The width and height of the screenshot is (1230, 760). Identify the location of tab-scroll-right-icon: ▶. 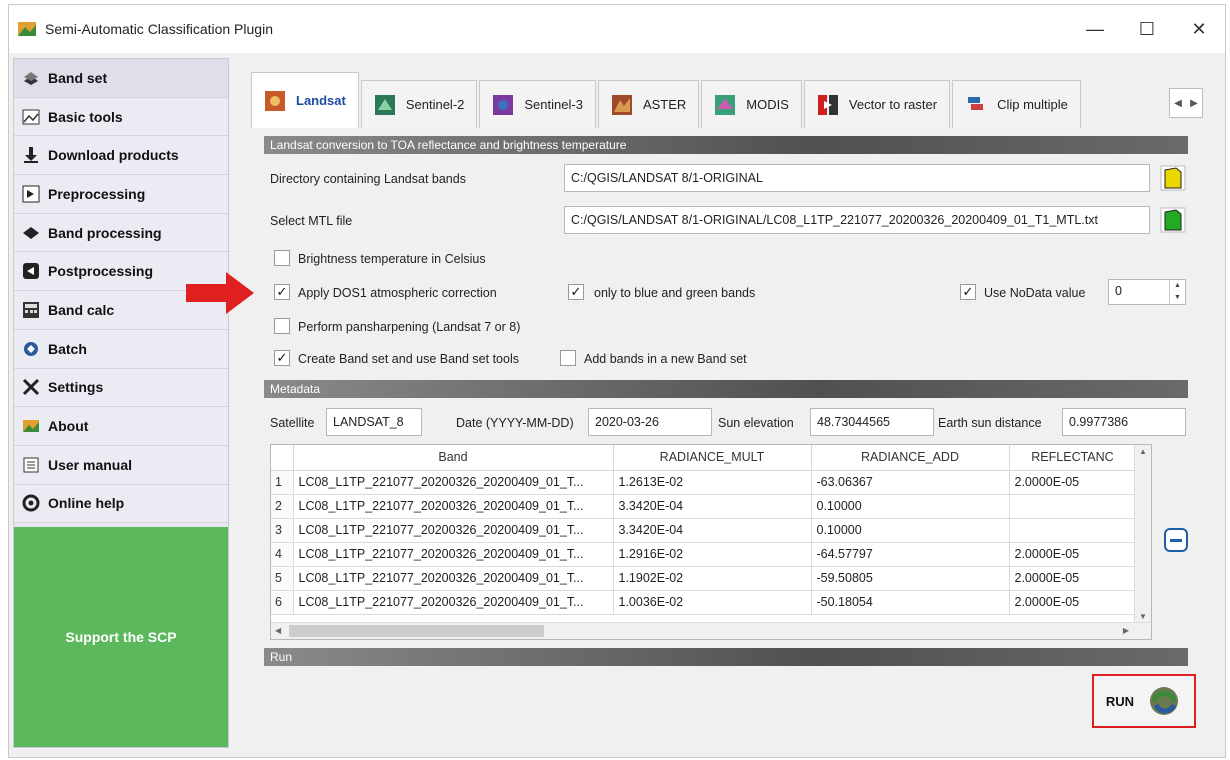
(1194, 103).